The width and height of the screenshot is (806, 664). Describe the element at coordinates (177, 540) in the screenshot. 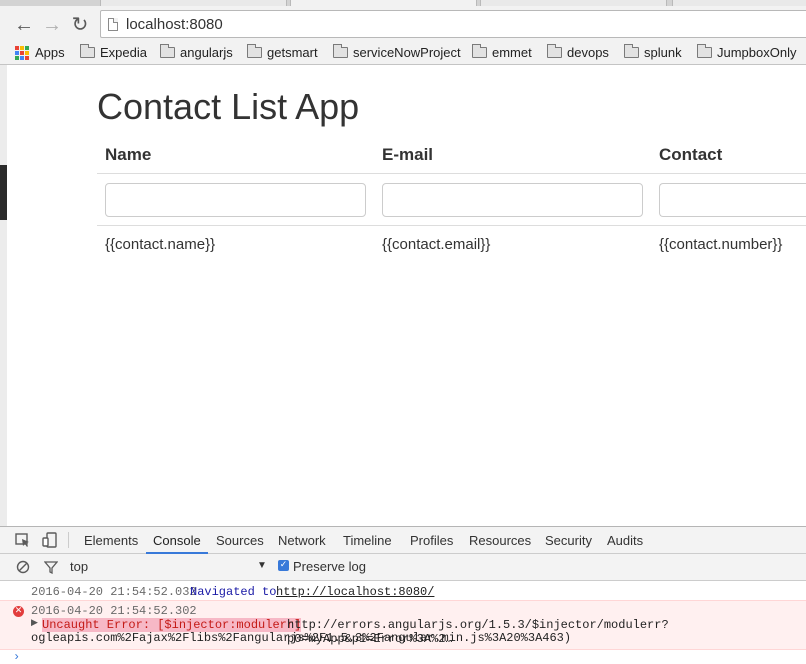

I see `devtools-tab-console: Console` at that location.